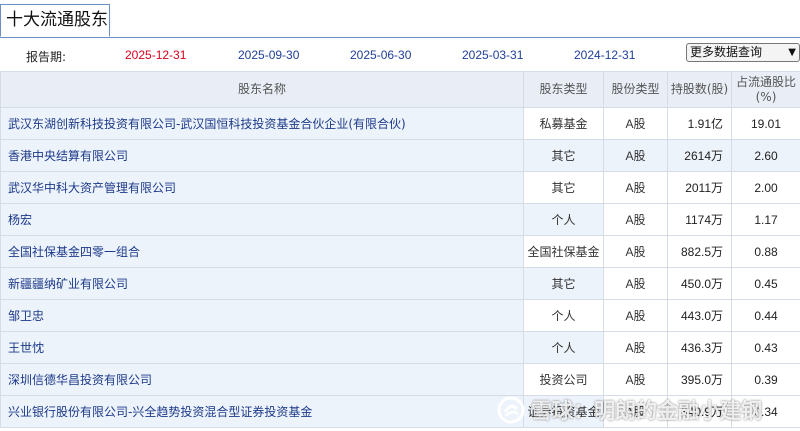 This screenshot has width=800, height=431. I want to click on watermark: 雪球：明朗的金融小建钢, so click(629, 410).